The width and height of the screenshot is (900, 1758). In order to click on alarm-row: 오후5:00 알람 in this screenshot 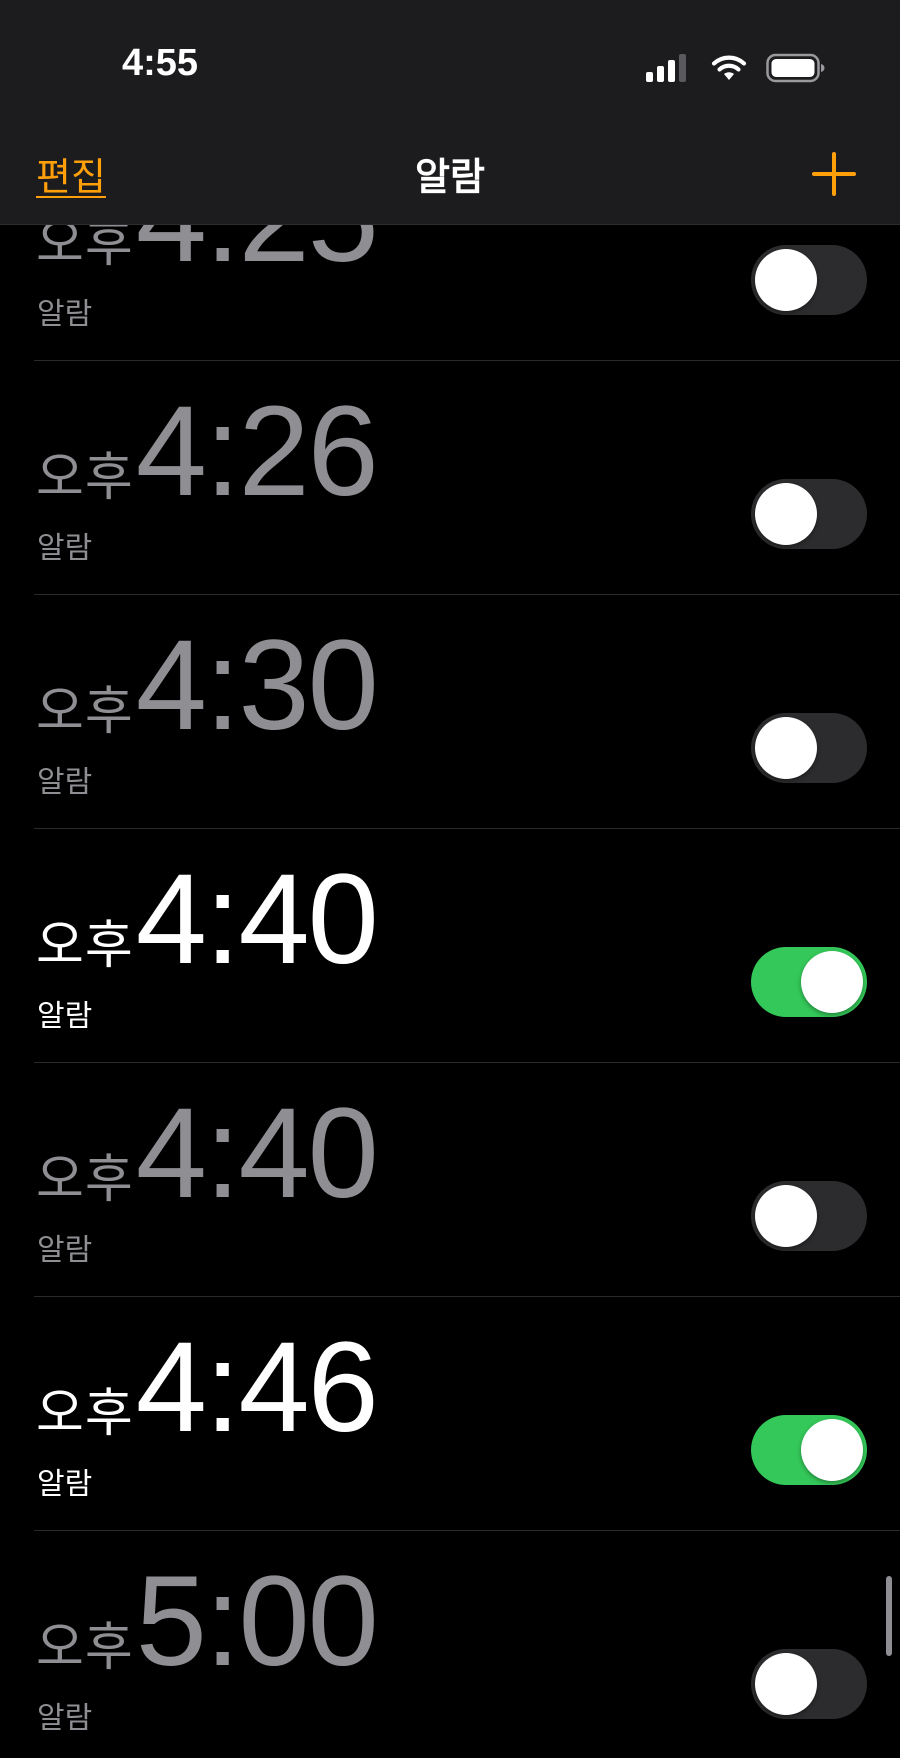, I will do `click(450, 1644)`.